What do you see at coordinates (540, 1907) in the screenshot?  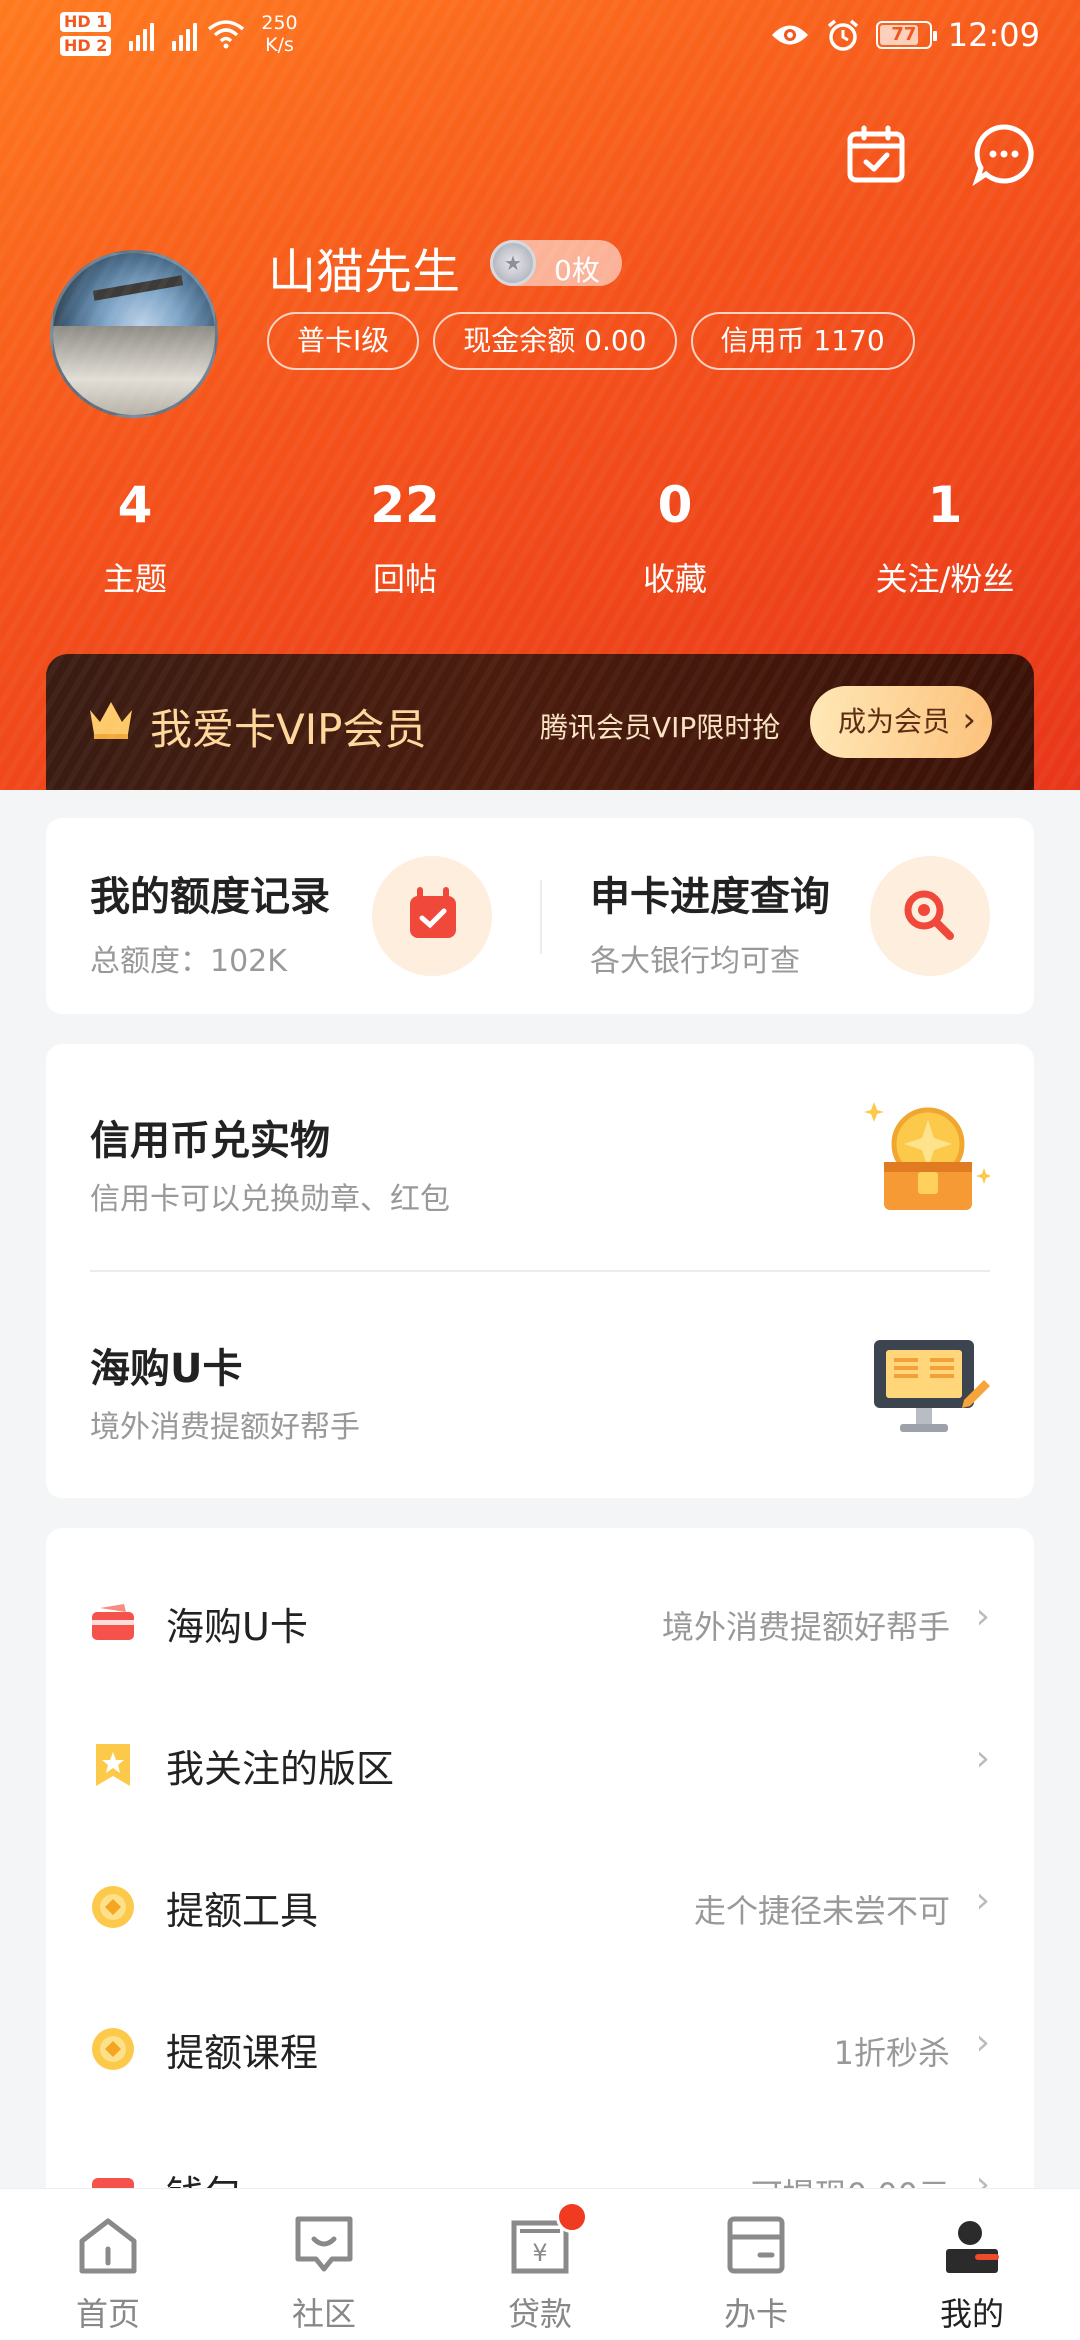 I see `menu-item-quota-tools: 提额工具 走个捷径未尝不可 ›` at bounding box center [540, 1907].